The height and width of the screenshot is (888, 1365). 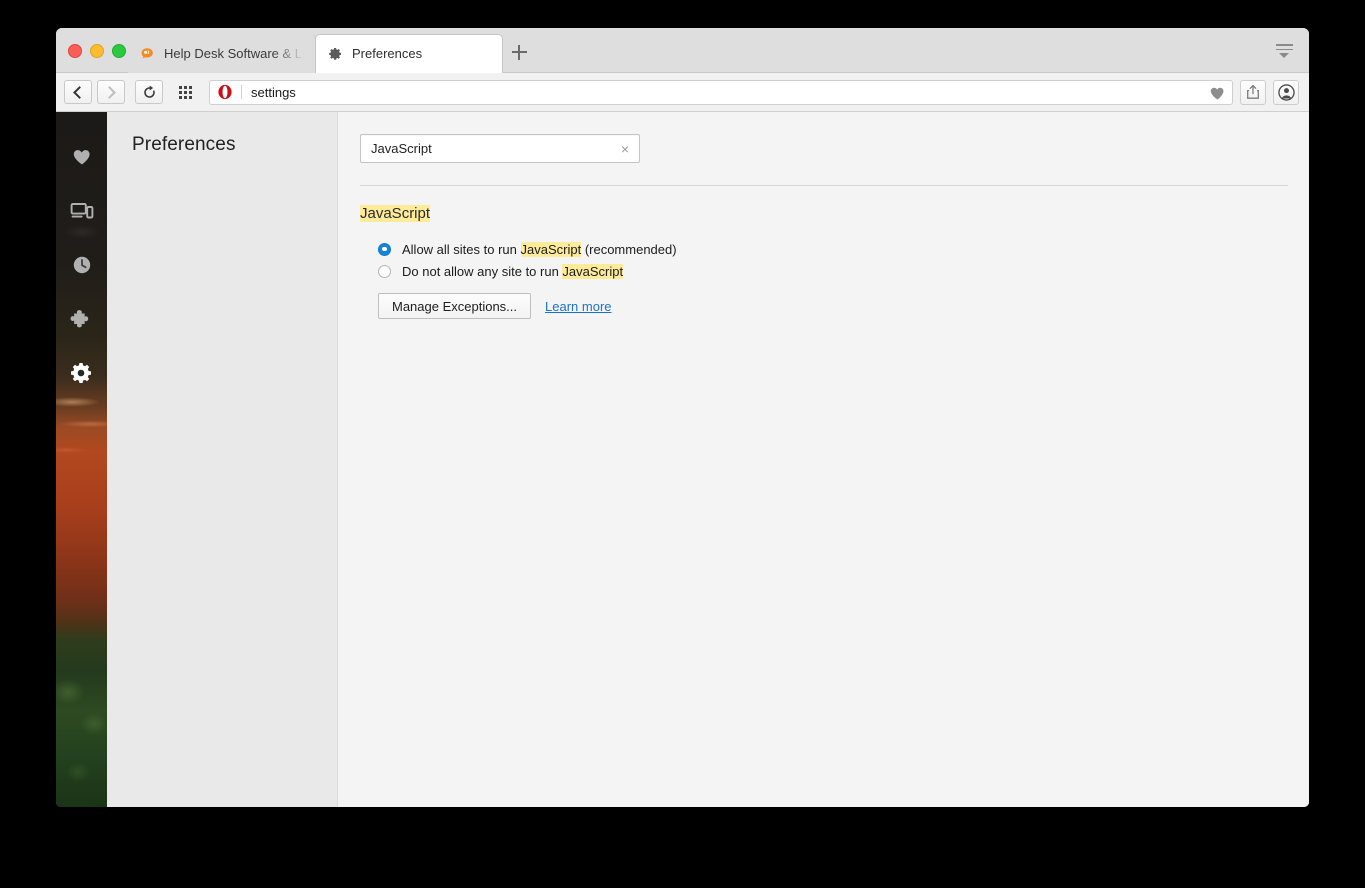 I want to click on reload-icon, so click(x=149, y=91).